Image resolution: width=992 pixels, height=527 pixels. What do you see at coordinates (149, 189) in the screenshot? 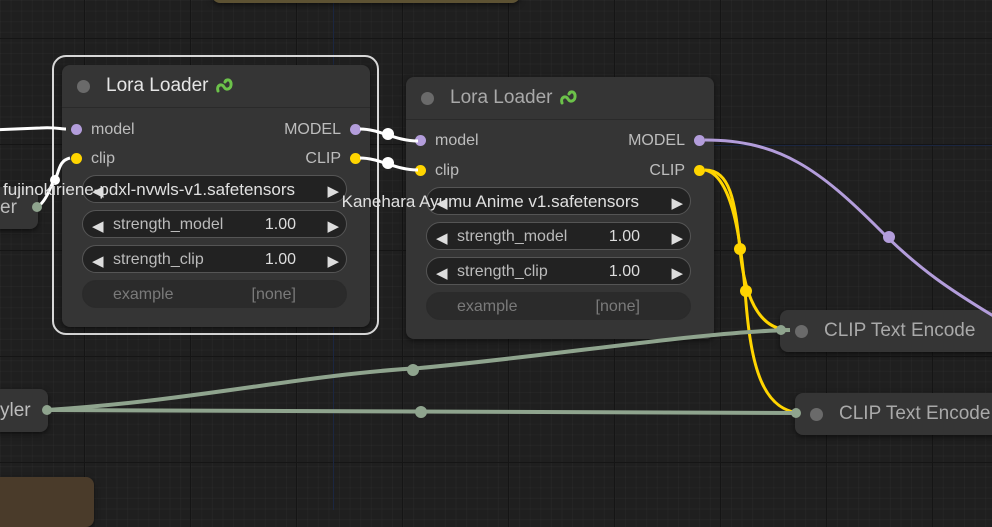
I see `lora-name-value-1: fujinokiriene-pdxl-nvwls-v1.safetensors` at bounding box center [149, 189].